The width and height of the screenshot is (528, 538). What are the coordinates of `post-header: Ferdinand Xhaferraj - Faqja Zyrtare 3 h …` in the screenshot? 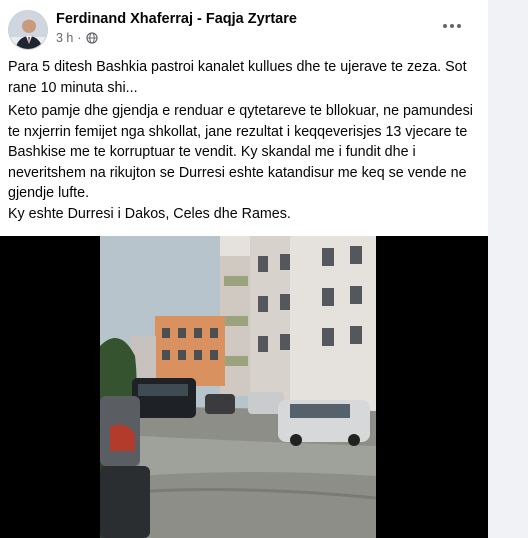 It's located at (244, 29).